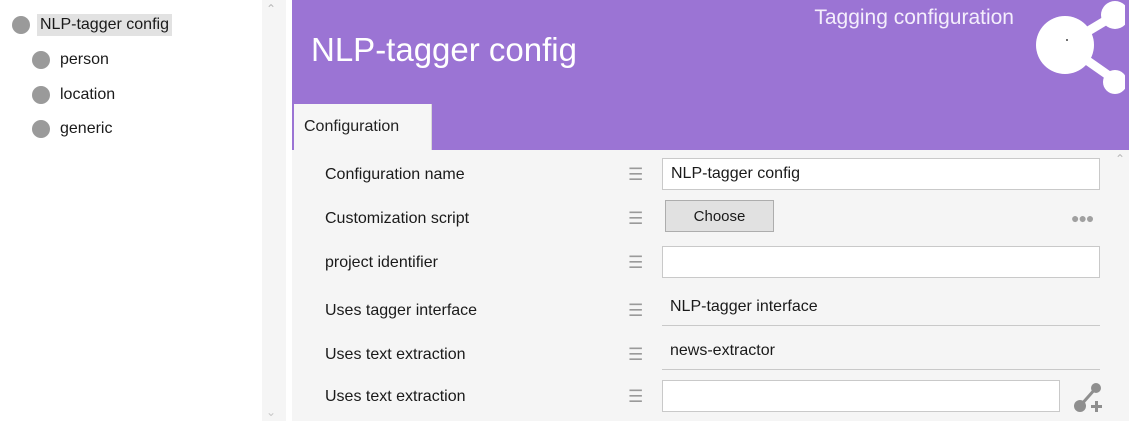 The height and width of the screenshot is (421, 1129). Describe the element at coordinates (1082, 218) in the screenshot. I see `more-dots-icon: ●●●` at that location.